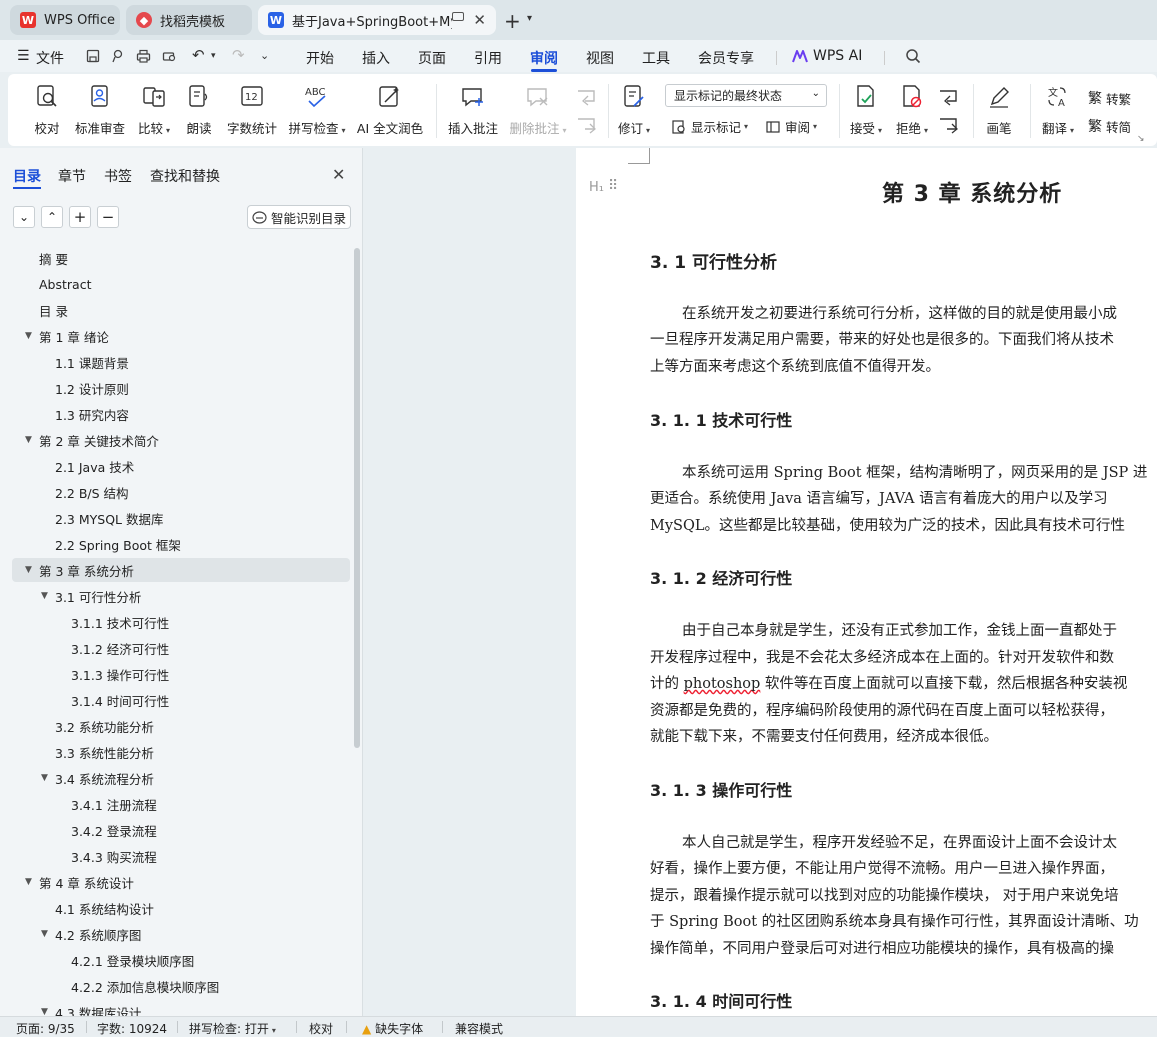 Image resolution: width=1157 pixels, height=1037 pixels. What do you see at coordinates (132, 1028) in the screenshot?
I see `word-count-indicator: 字数: 10924` at bounding box center [132, 1028].